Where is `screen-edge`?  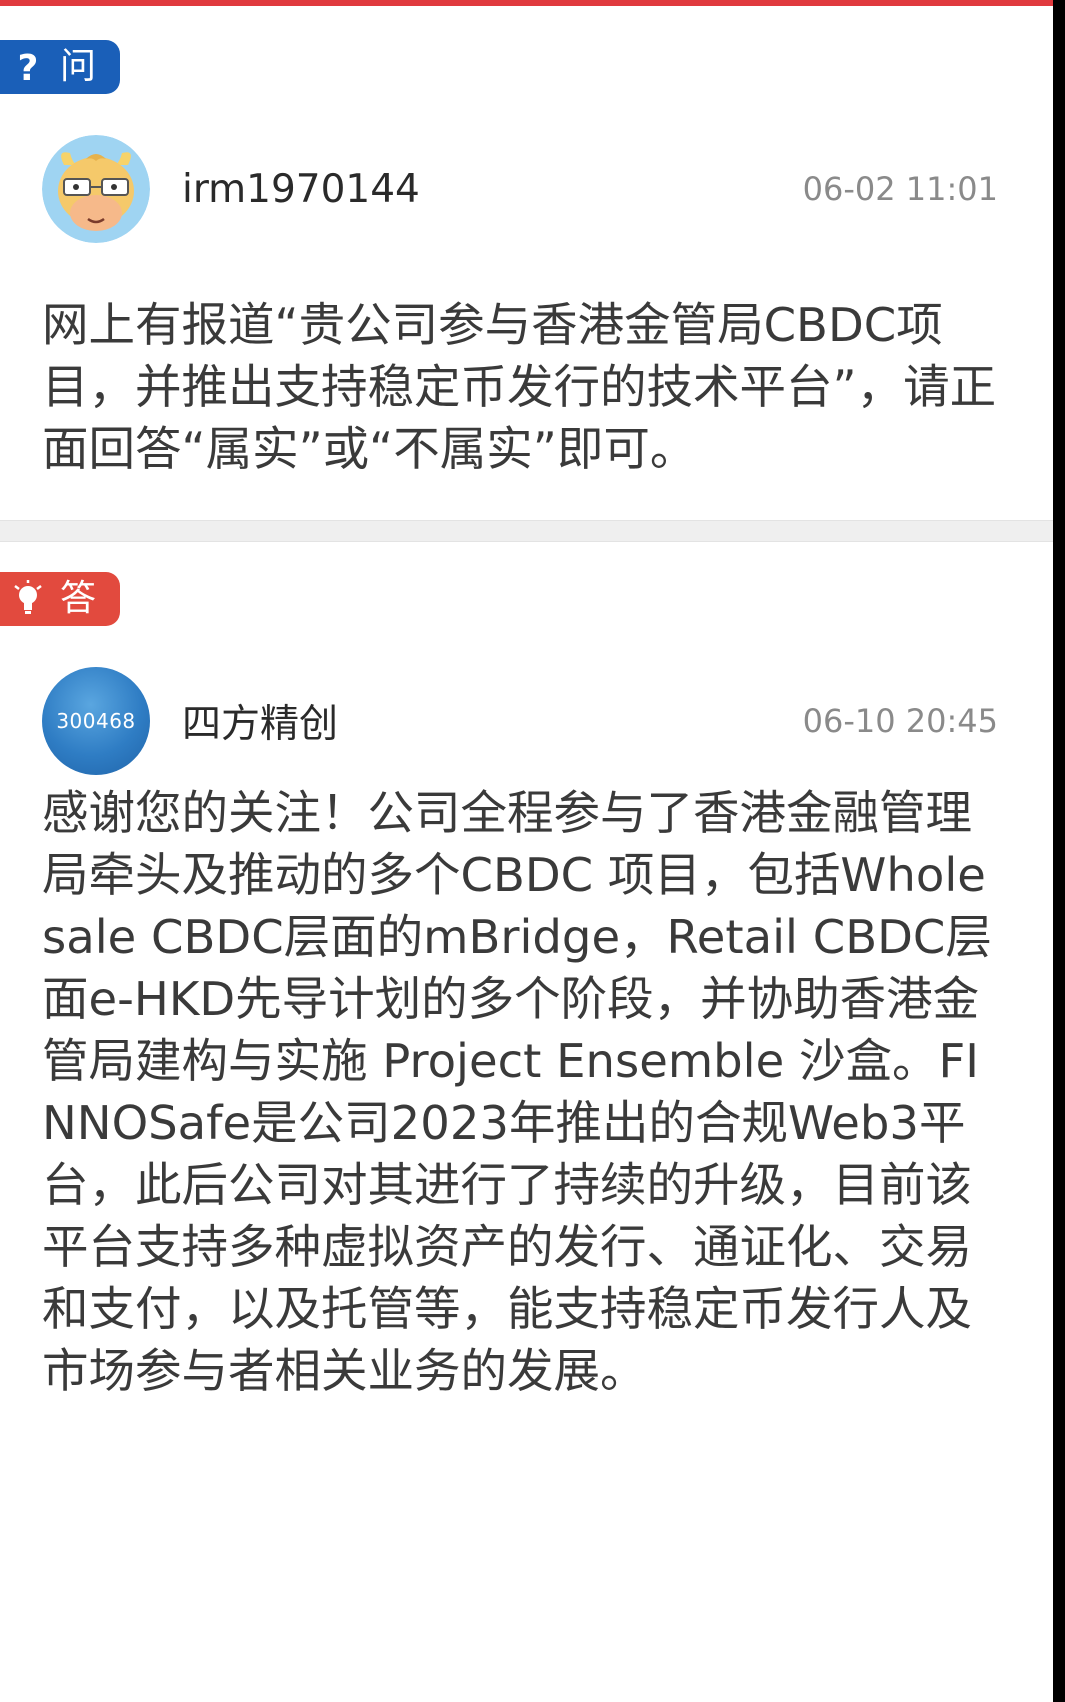
screen-edge is located at coordinates (1059, 851).